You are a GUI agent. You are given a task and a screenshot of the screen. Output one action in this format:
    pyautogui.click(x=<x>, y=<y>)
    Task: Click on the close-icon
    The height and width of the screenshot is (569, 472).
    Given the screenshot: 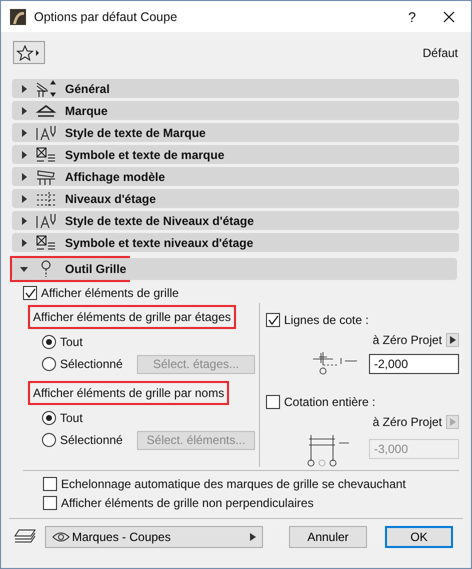 What is the action you would take?
    pyautogui.click(x=449, y=16)
    